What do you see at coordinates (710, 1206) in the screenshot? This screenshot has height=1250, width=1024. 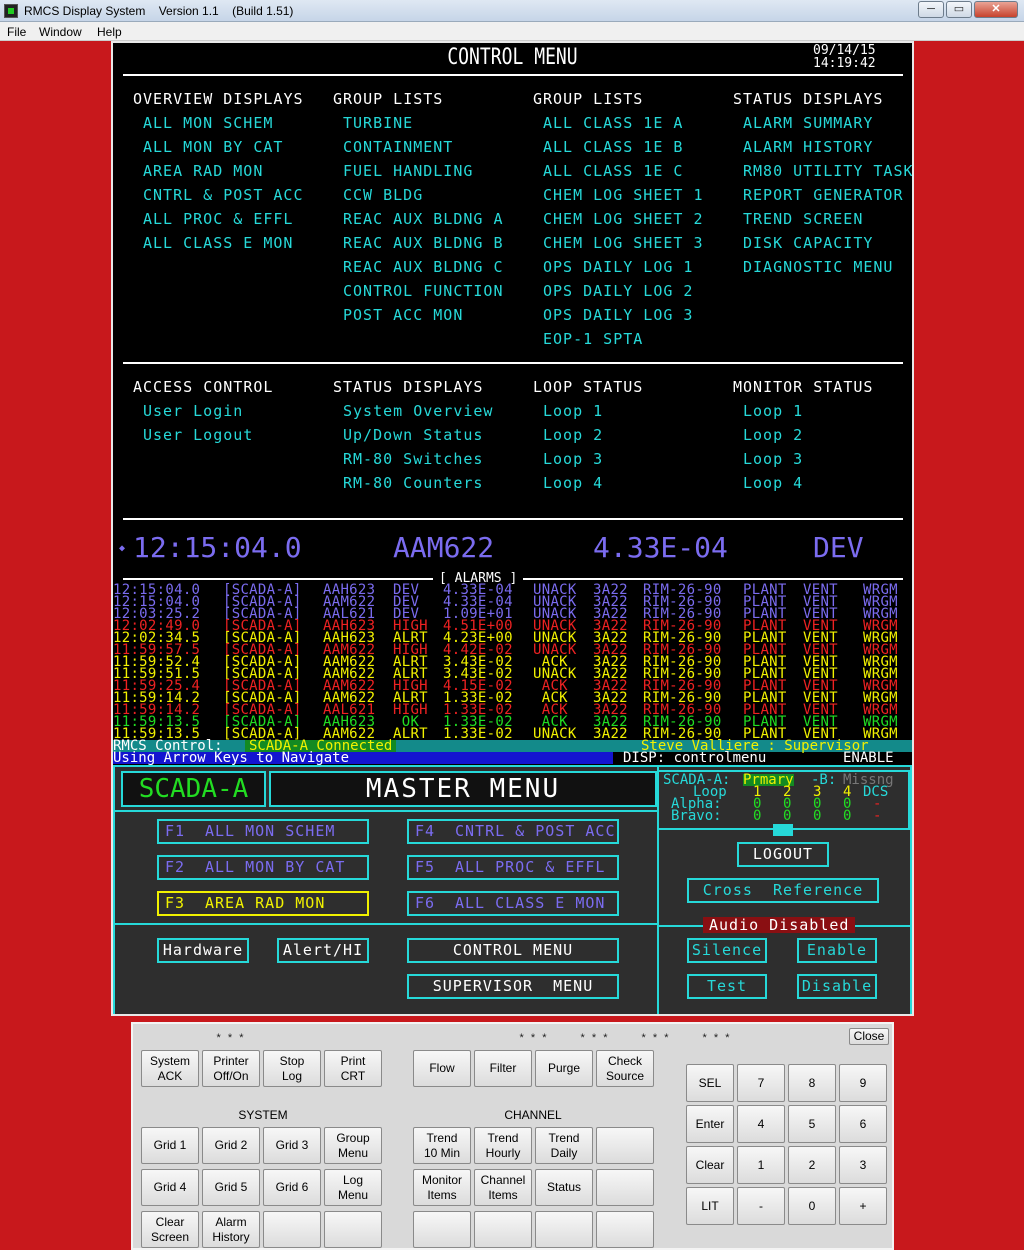 I see `keypad-key: LIT` at bounding box center [710, 1206].